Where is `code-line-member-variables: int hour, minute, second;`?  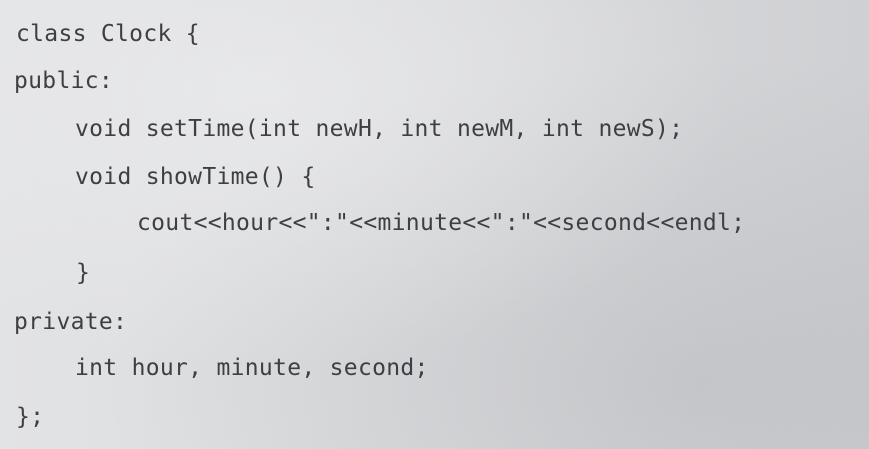 code-line-member-variables: int hour, minute, second; is located at coordinates (252, 368).